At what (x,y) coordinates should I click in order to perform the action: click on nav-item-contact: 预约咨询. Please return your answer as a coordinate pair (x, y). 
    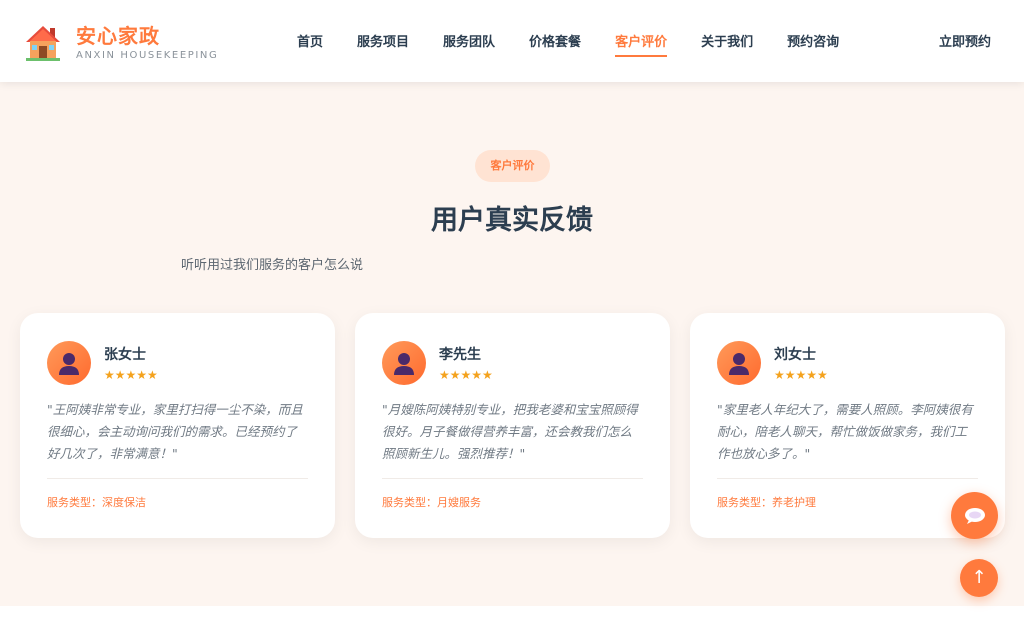
    Looking at the image, I should click on (813, 40).